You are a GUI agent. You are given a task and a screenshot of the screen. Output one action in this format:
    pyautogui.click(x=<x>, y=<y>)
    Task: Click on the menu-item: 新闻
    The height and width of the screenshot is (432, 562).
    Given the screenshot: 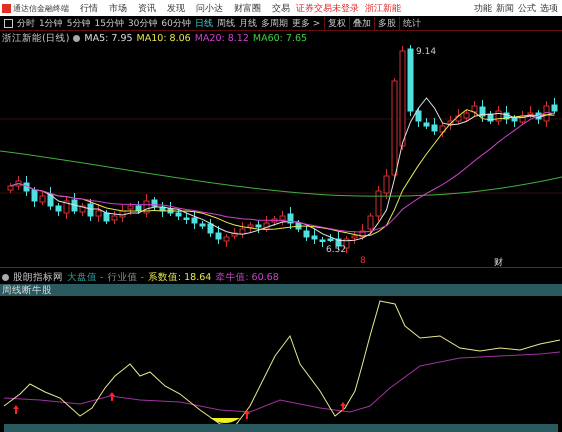 What is the action you would take?
    pyautogui.click(x=505, y=8)
    